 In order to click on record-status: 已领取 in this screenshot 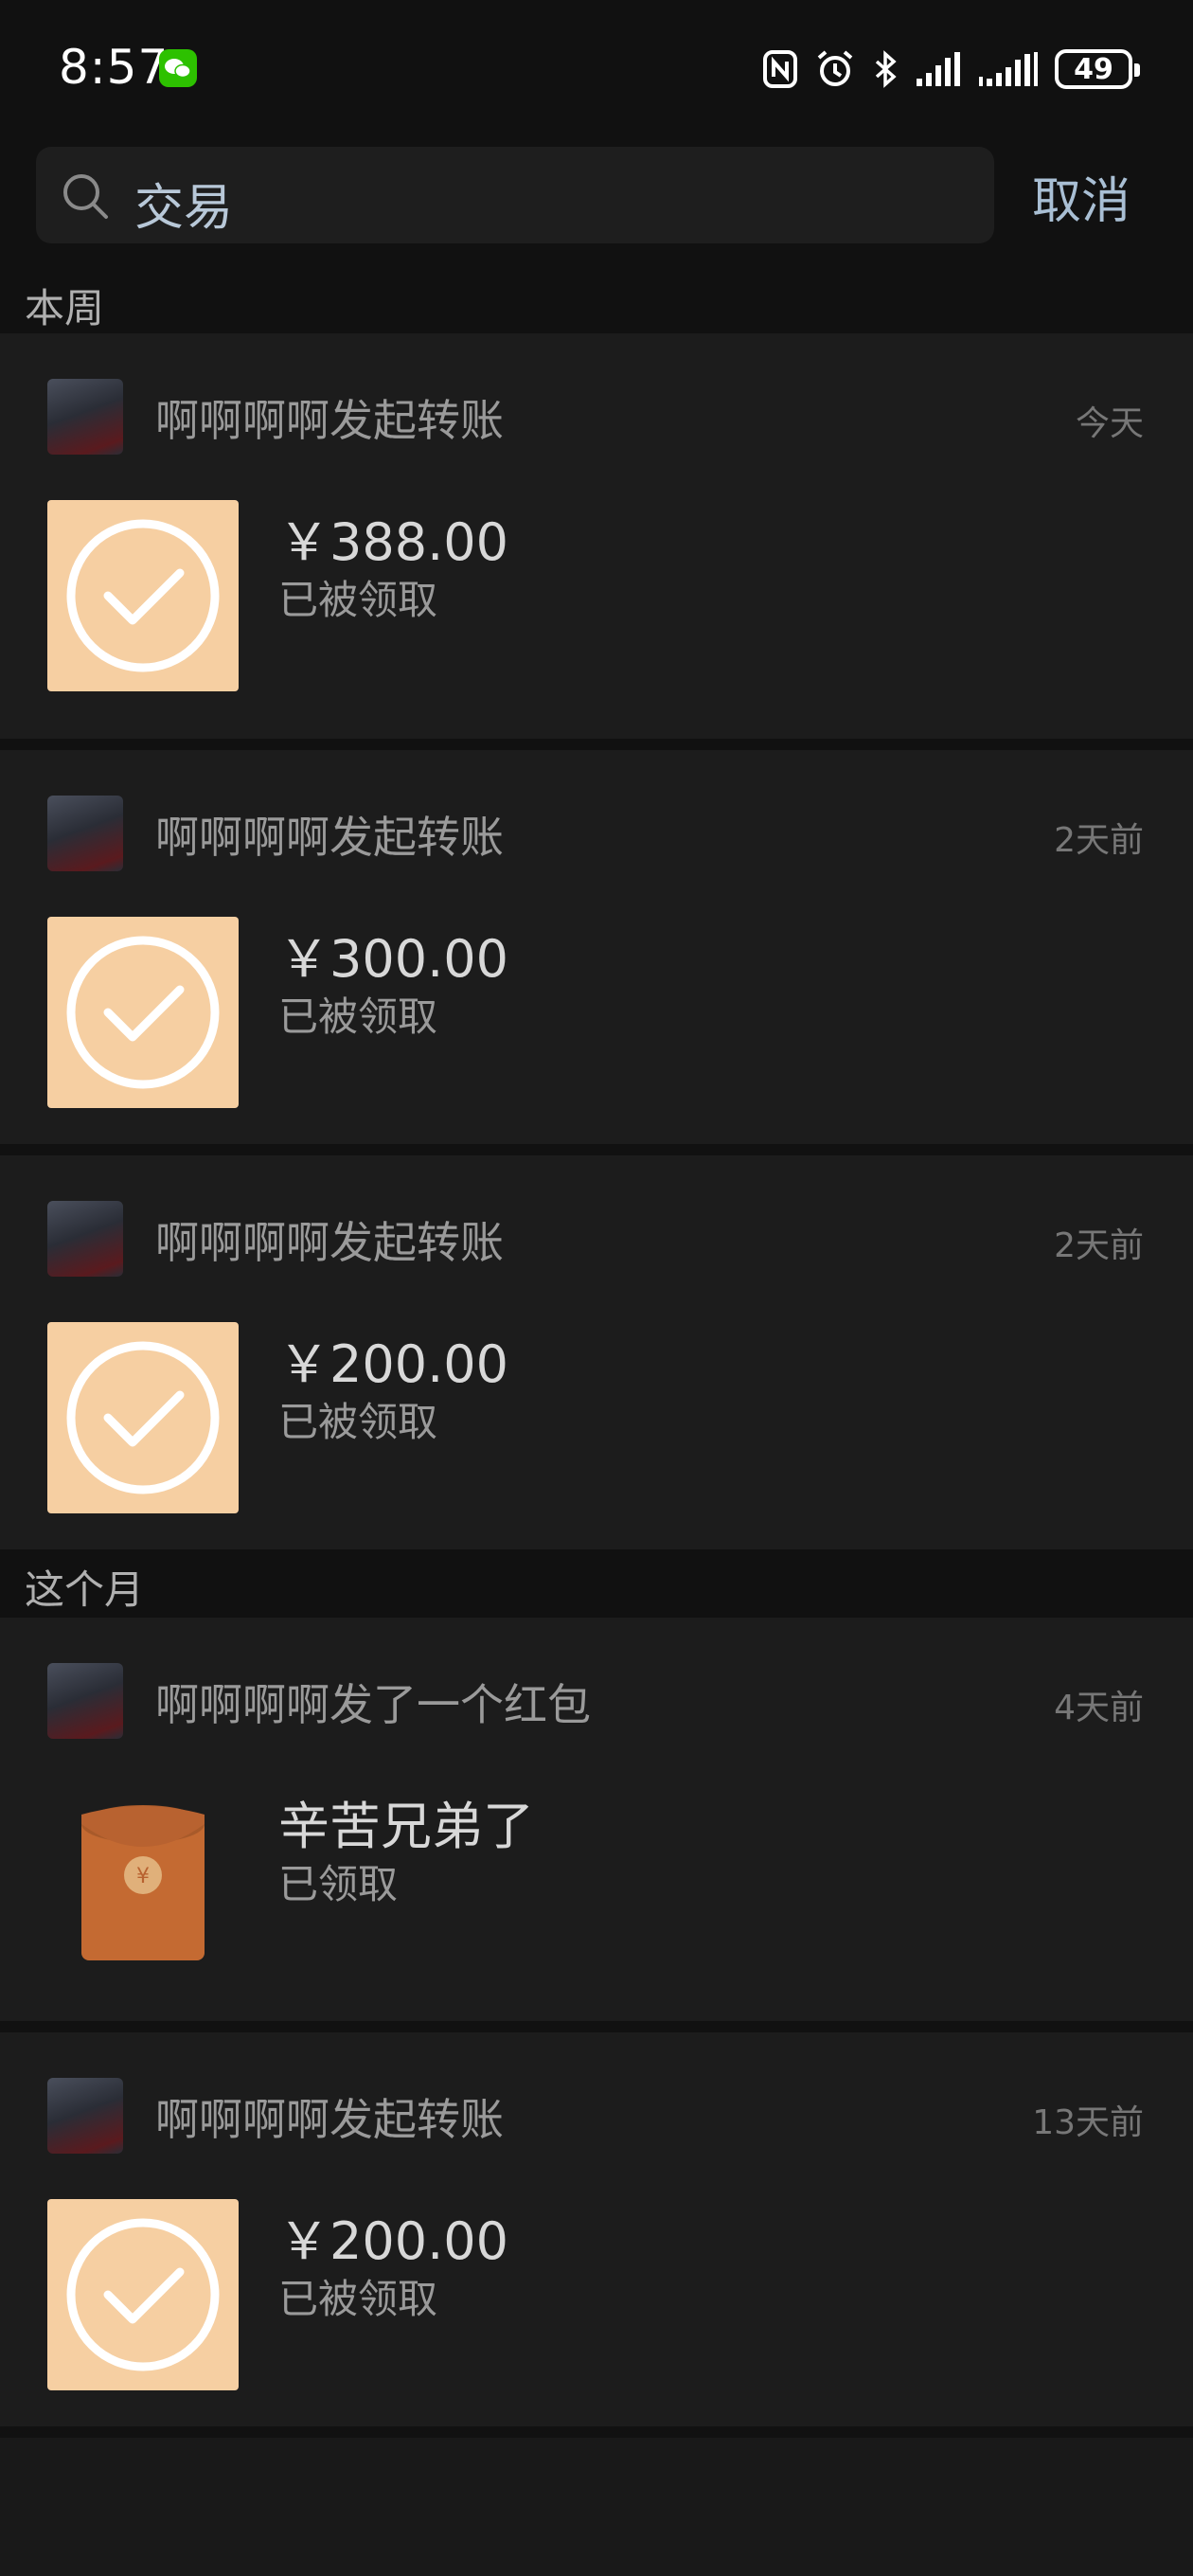, I will do `click(338, 1884)`.